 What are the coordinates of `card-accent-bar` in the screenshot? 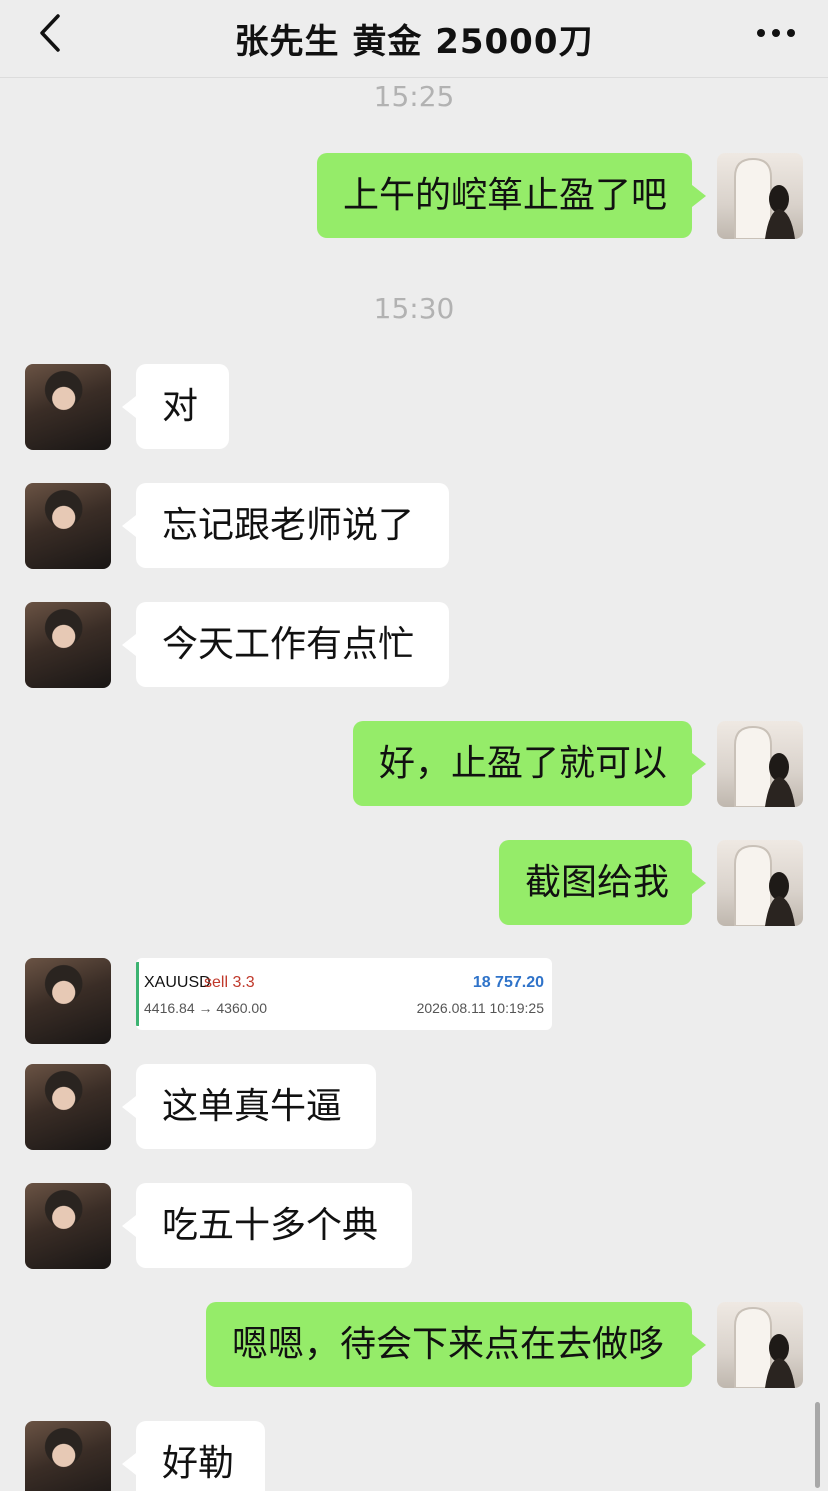 It's located at (137, 994).